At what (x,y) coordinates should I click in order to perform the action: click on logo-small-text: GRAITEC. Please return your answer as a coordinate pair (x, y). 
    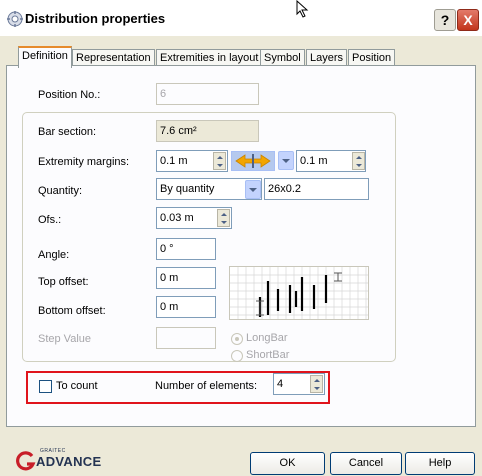
    Looking at the image, I should click on (53, 451).